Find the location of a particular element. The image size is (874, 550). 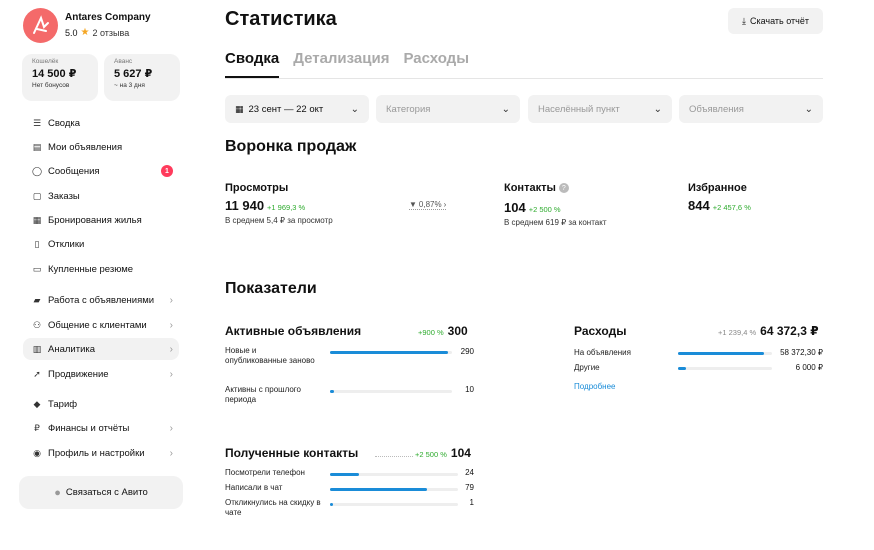

category-placeholder: Категория is located at coordinates (408, 109).